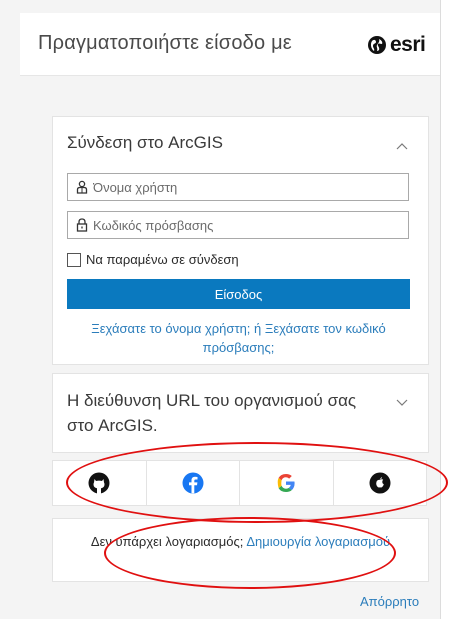  Describe the element at coordinates (318, 541) in the screenshot. I see `create-account-link: Δημιουργία λογαριασμού` at that location.